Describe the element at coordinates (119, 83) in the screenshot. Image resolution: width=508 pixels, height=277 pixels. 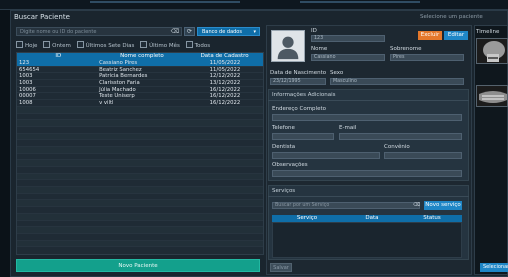
I see `cell-name: Clarisston Faria` at that location.